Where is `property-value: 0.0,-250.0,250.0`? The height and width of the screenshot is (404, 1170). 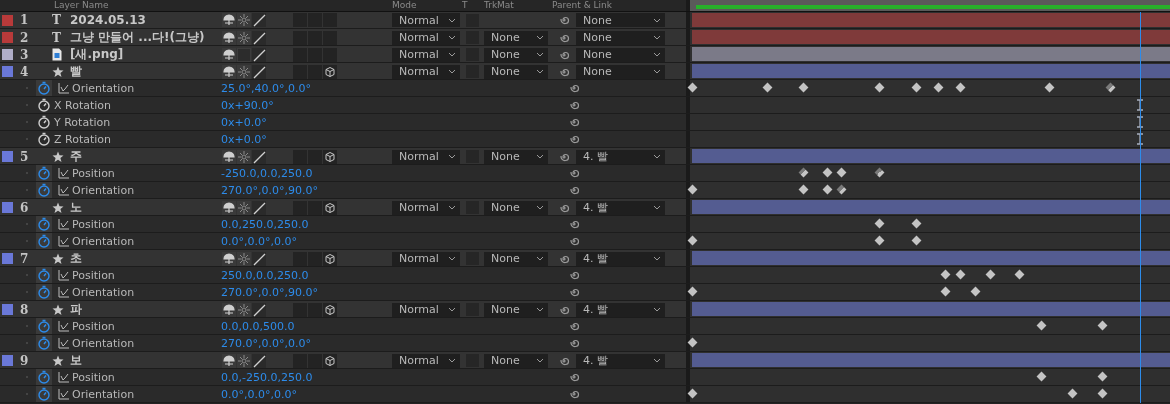 property-value: 0.0,-250.0,250.0 is located at coordinates (394, 377).